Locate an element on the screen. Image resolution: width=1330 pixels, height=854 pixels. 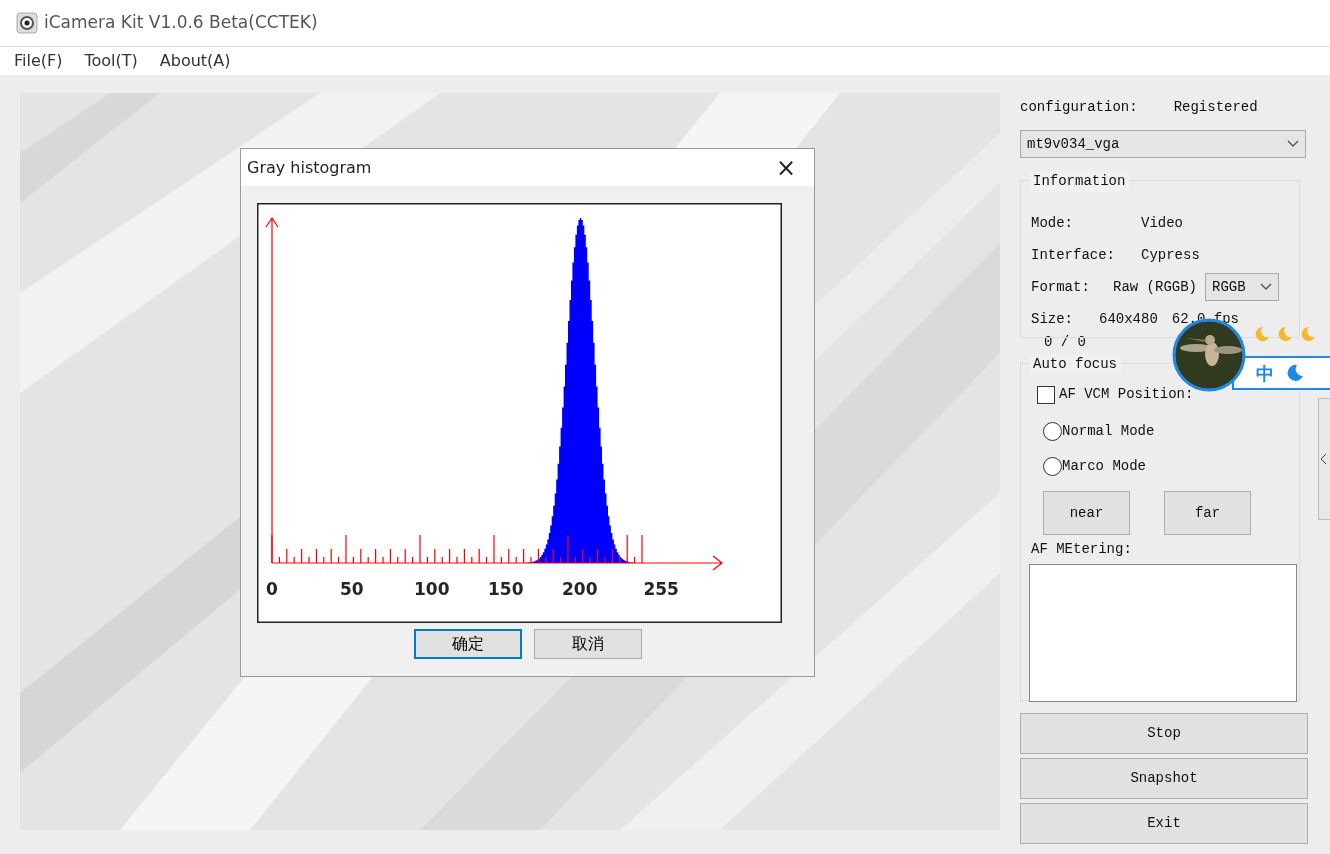
checkbox is located at coordinates (1046, 394).